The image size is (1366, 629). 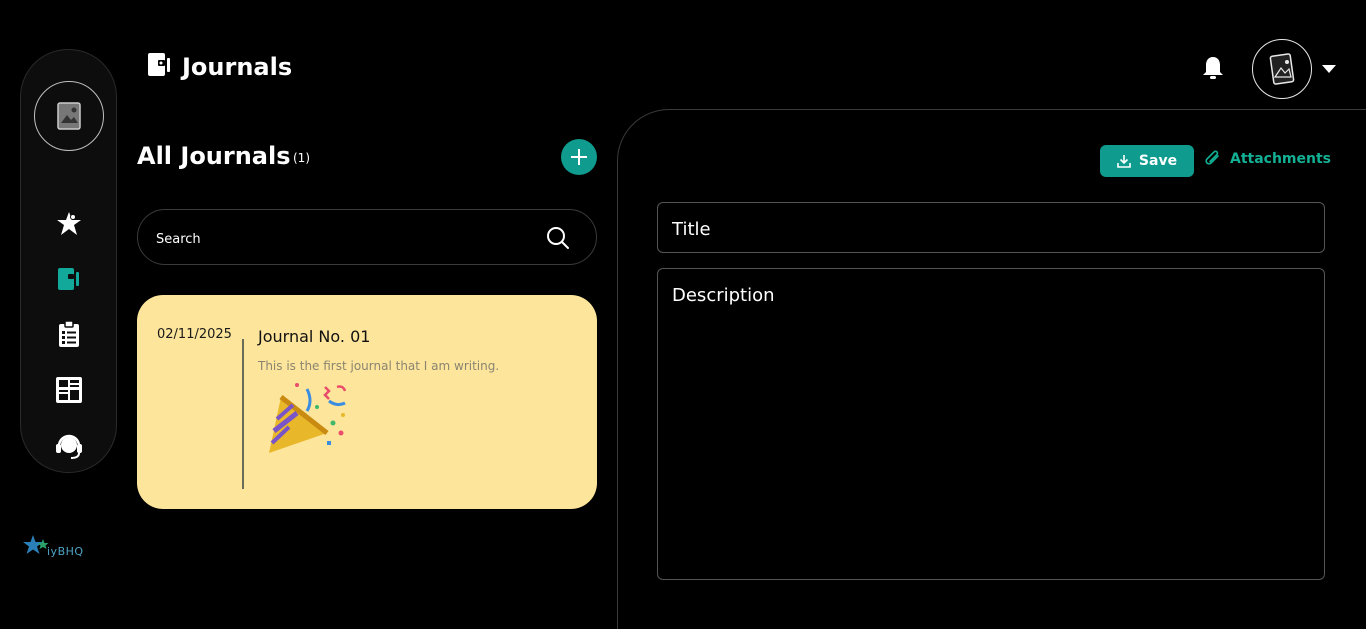 What do you see at coordinates (1329, 69) in the screenshot?
I see `caret-down-icon` at bounding box center [1329, 69].